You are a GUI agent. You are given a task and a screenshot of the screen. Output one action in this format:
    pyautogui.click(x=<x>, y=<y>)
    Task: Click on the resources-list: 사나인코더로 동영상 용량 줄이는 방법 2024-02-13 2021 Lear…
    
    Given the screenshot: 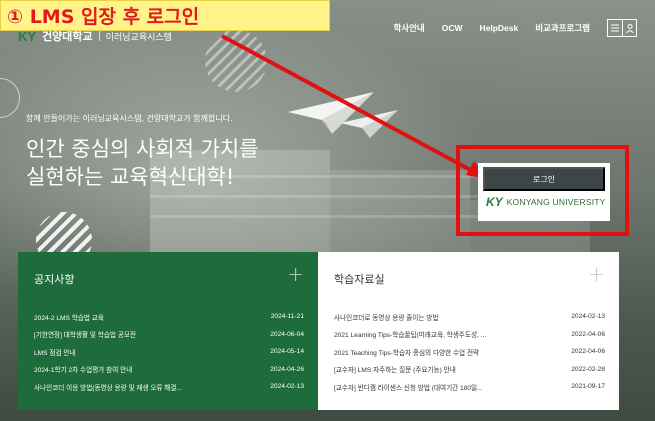 What is the action you would take?
    pyautogui.click(x=469, y=352)
    